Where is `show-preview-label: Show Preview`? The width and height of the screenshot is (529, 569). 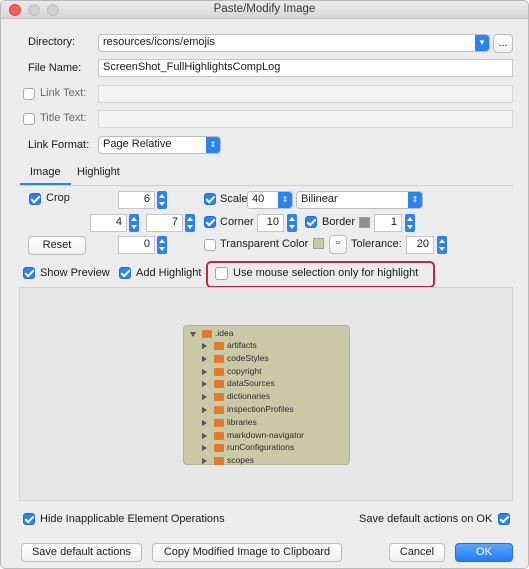
show-preview-label: Show Preview is located at coordinates (75, 273).